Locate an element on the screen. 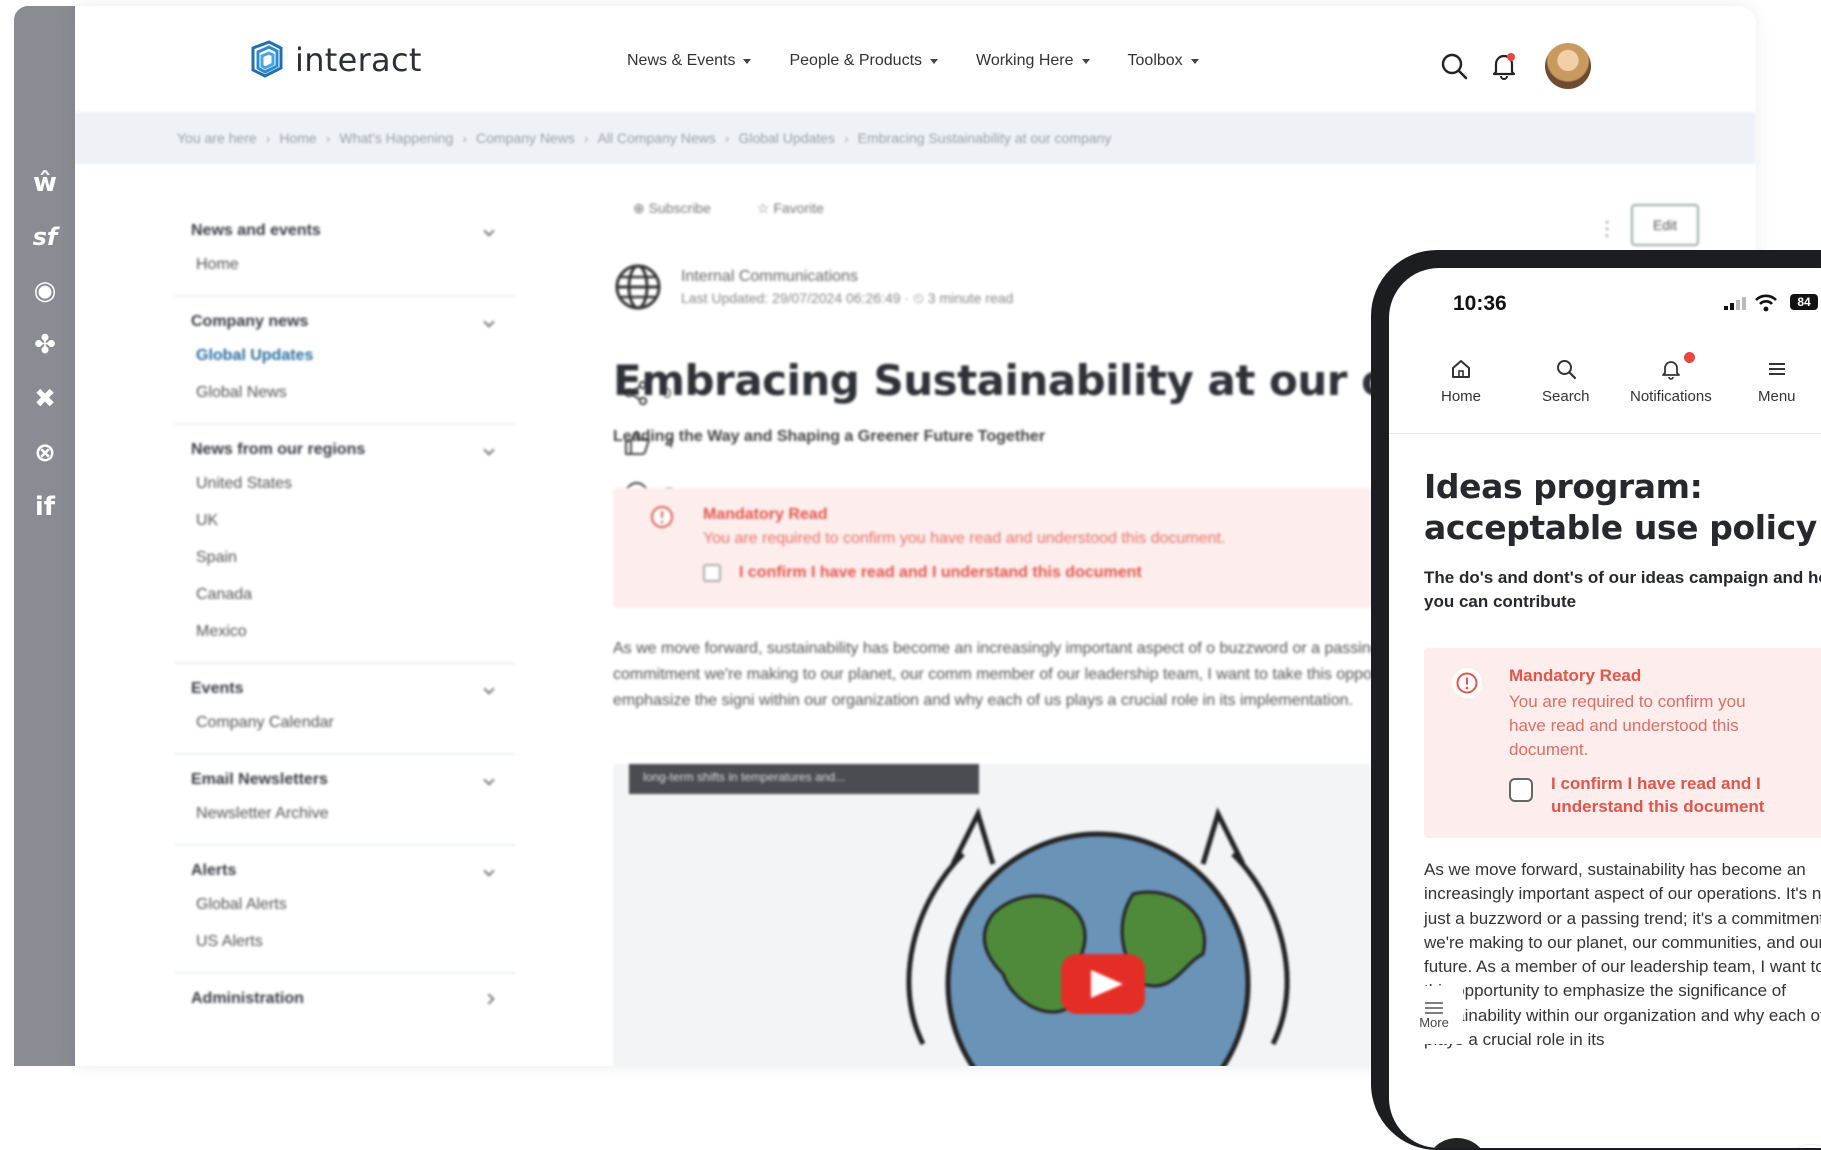 This screenshot has width=1821, height=1150. nav-label: People & Products is located at coordinates (856, 60).